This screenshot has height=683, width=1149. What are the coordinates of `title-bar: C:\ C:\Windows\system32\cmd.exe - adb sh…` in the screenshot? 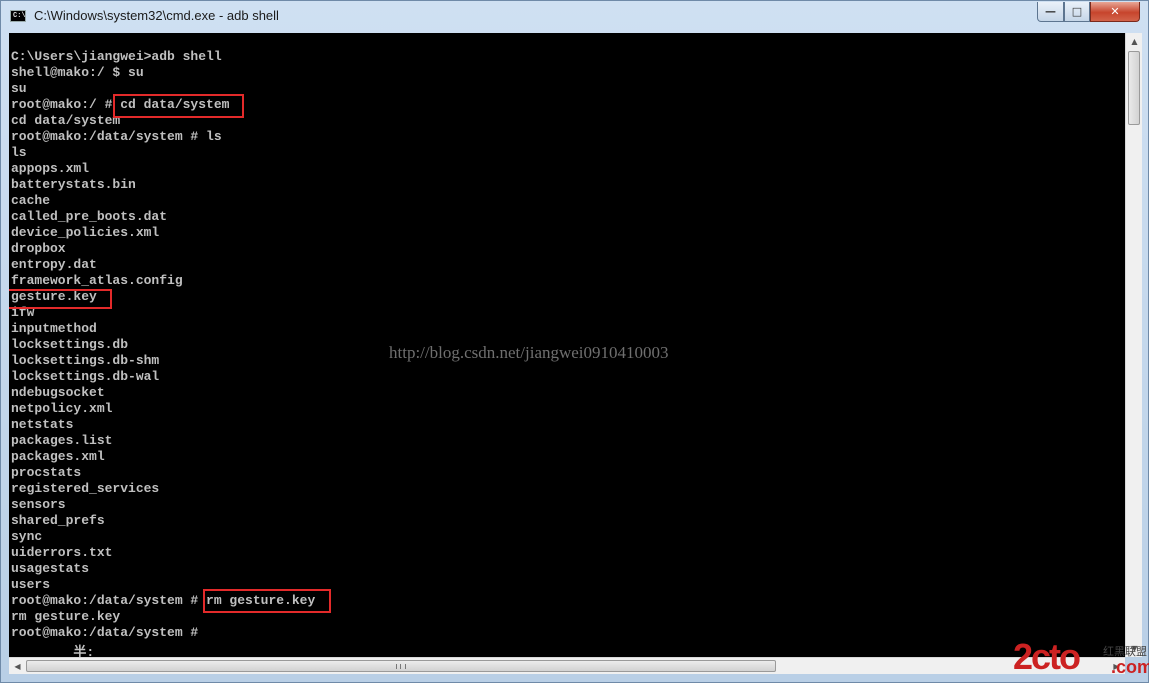 It's located at (574, 17).